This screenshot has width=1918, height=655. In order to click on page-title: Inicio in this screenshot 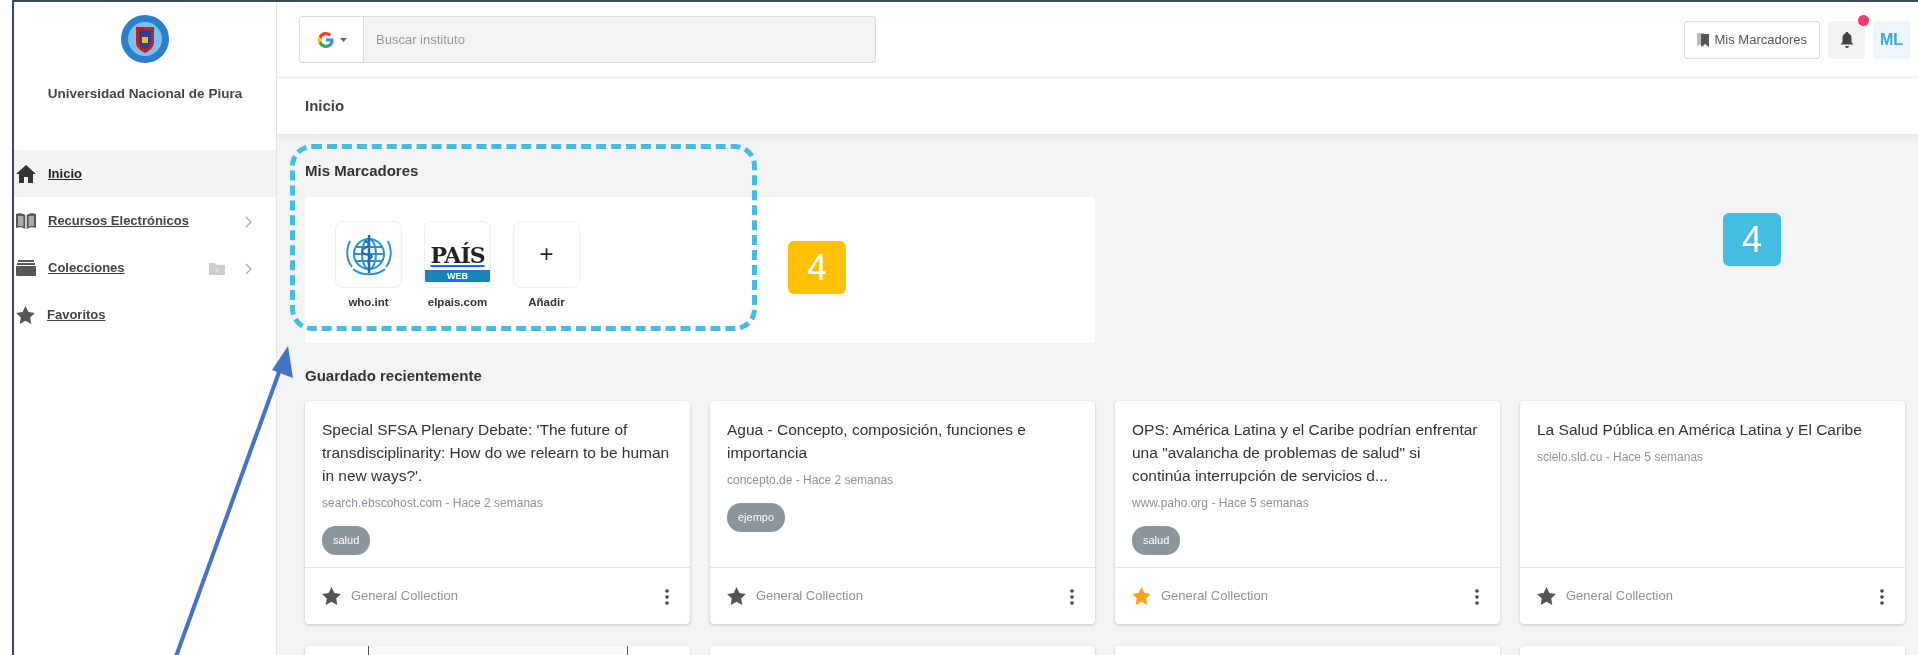, I will do `click(1097, 106)`.